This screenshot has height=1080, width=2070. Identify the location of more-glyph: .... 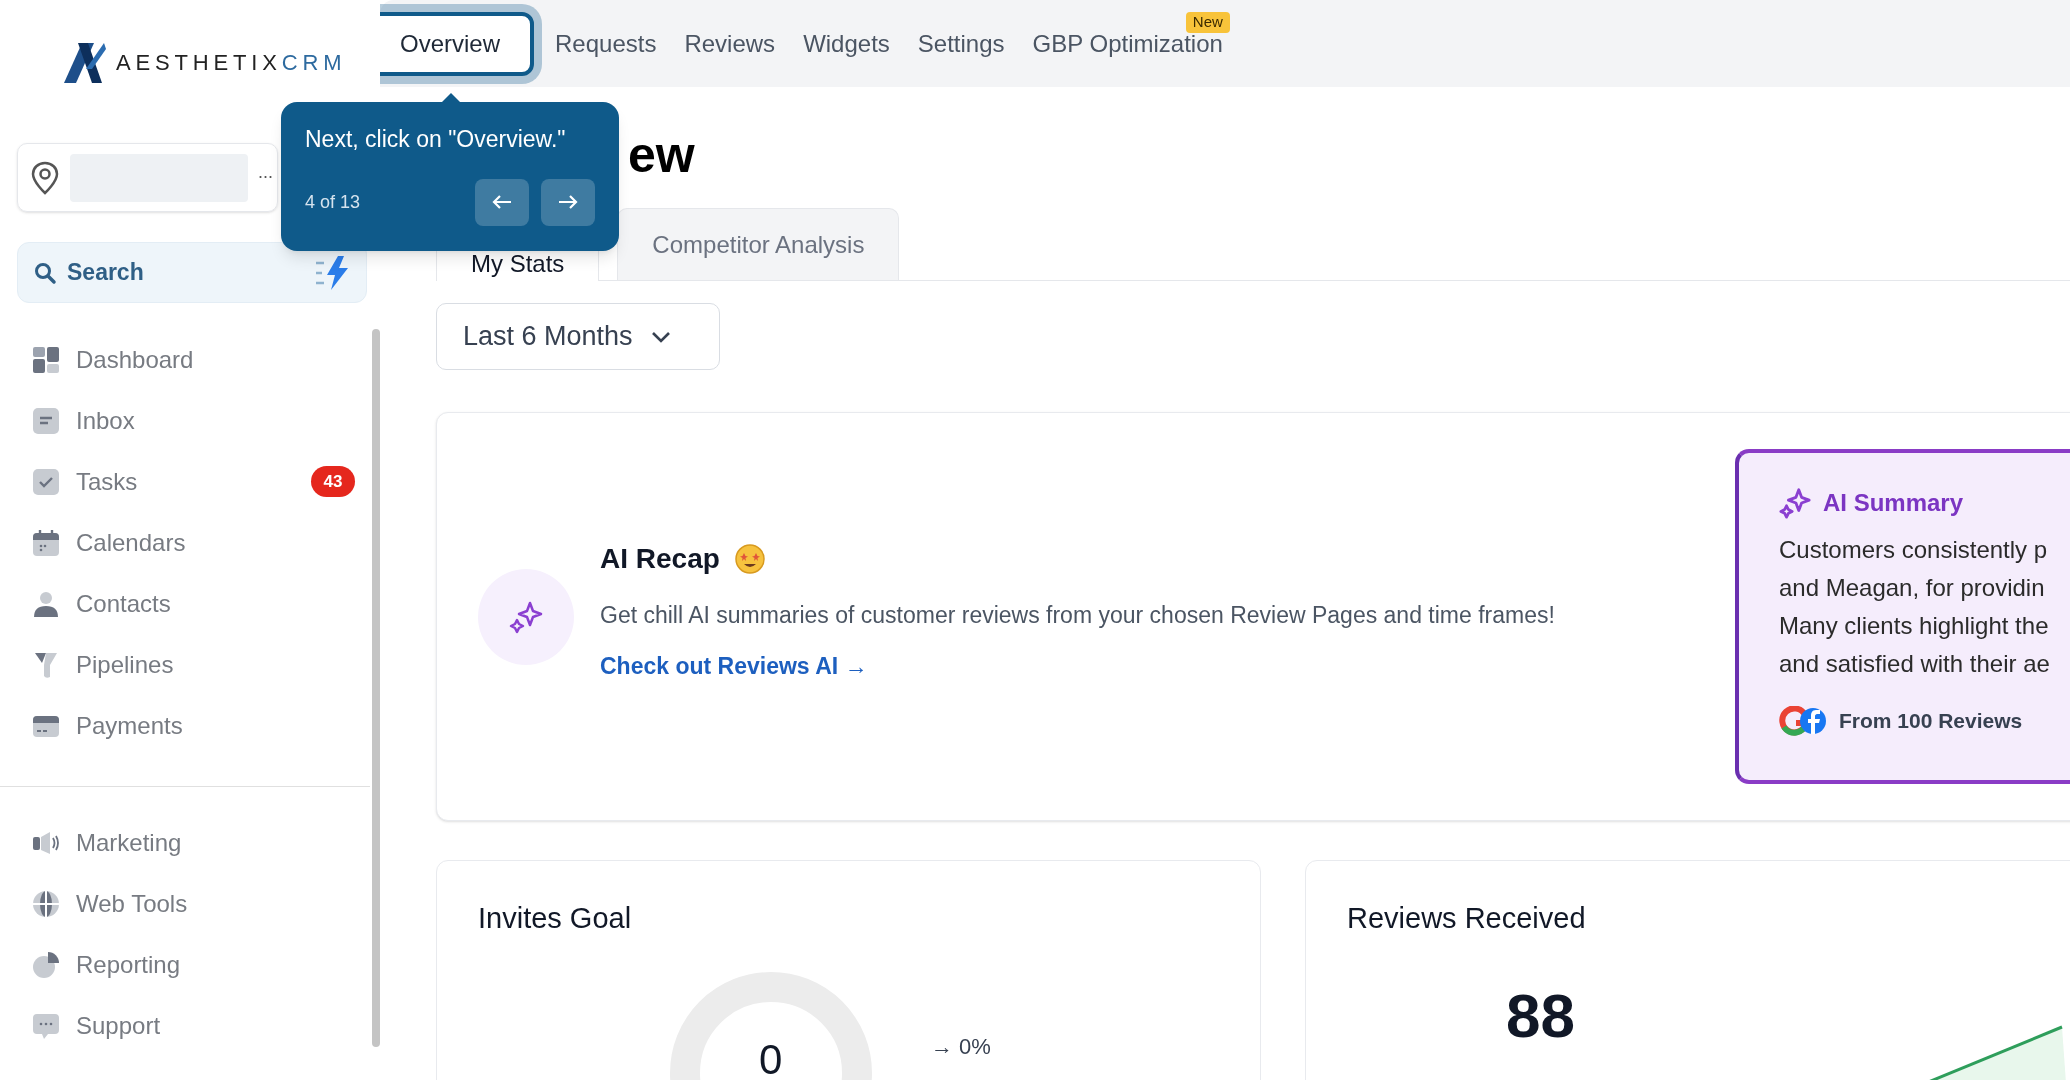
(265, 172).